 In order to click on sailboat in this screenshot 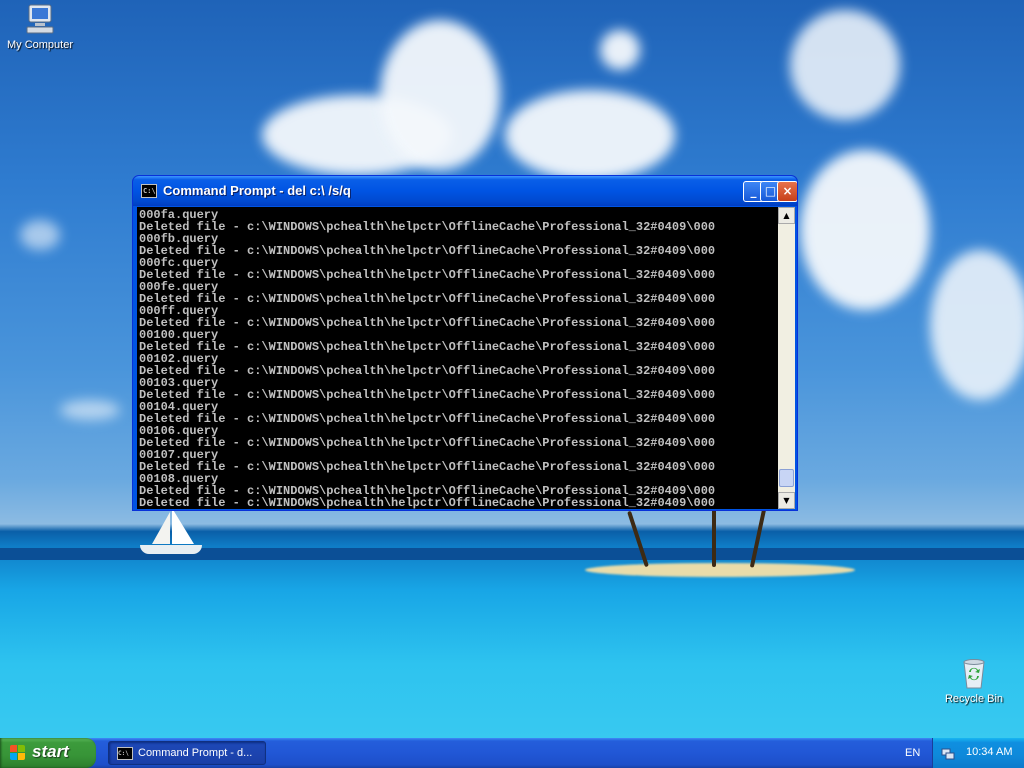, I will do `click(171, 549)`.